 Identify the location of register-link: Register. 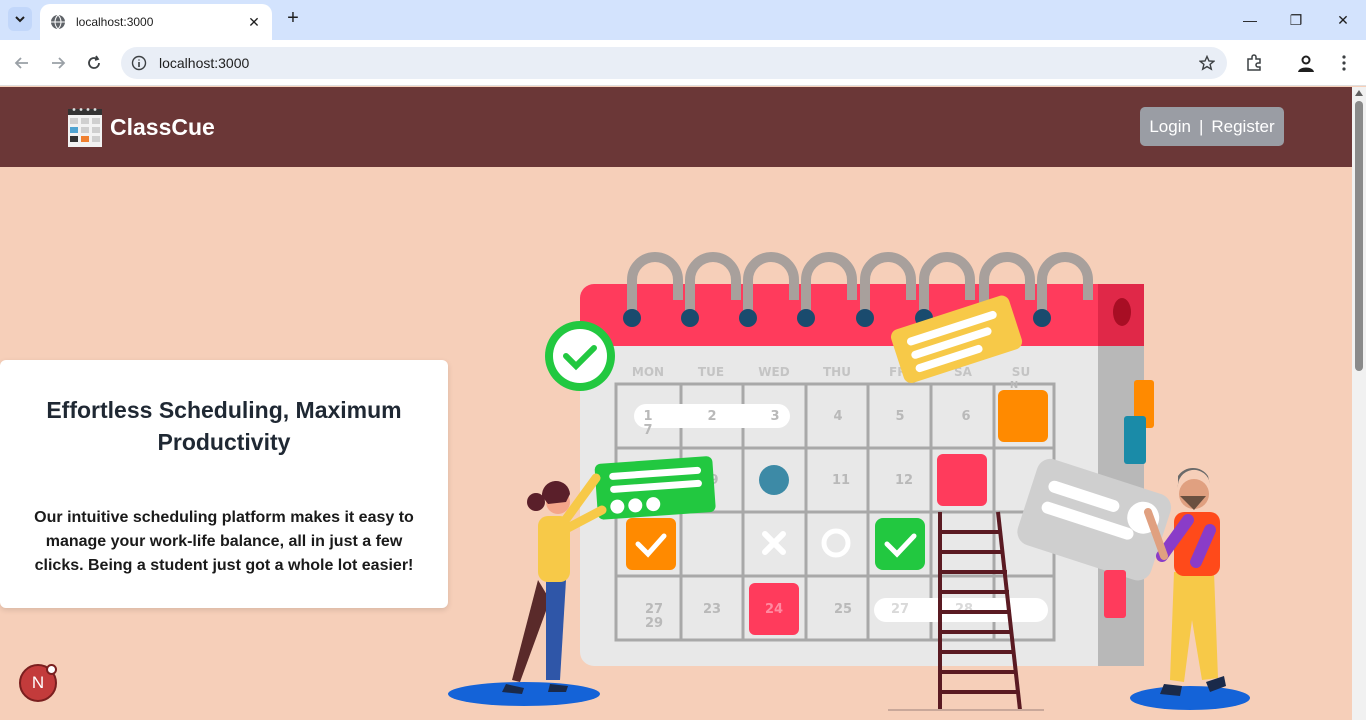
(1242, 127).